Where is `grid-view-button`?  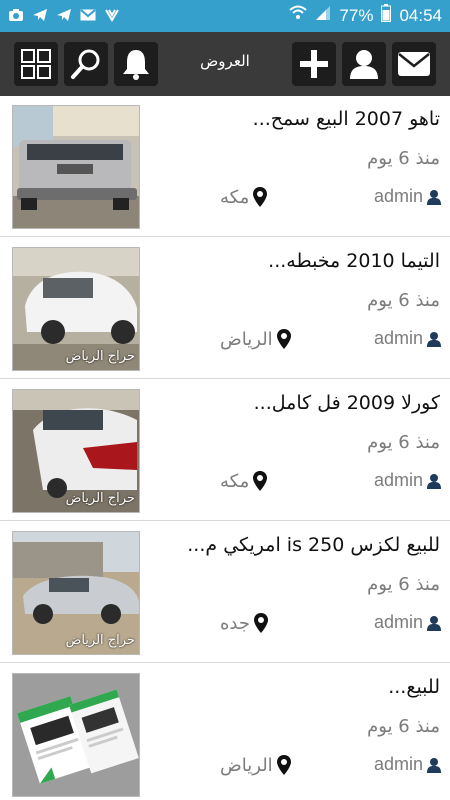
grid-view-button is located at coordinates (36, 64).